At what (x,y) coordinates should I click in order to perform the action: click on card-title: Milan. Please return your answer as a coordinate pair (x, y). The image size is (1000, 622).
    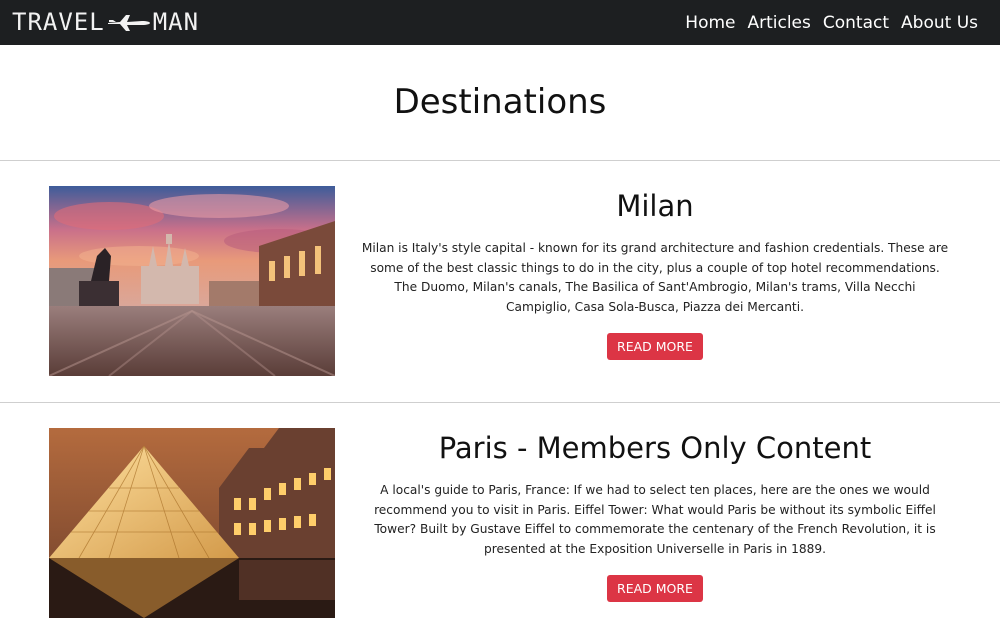
    Looking at the image, I should click on (655, 206).